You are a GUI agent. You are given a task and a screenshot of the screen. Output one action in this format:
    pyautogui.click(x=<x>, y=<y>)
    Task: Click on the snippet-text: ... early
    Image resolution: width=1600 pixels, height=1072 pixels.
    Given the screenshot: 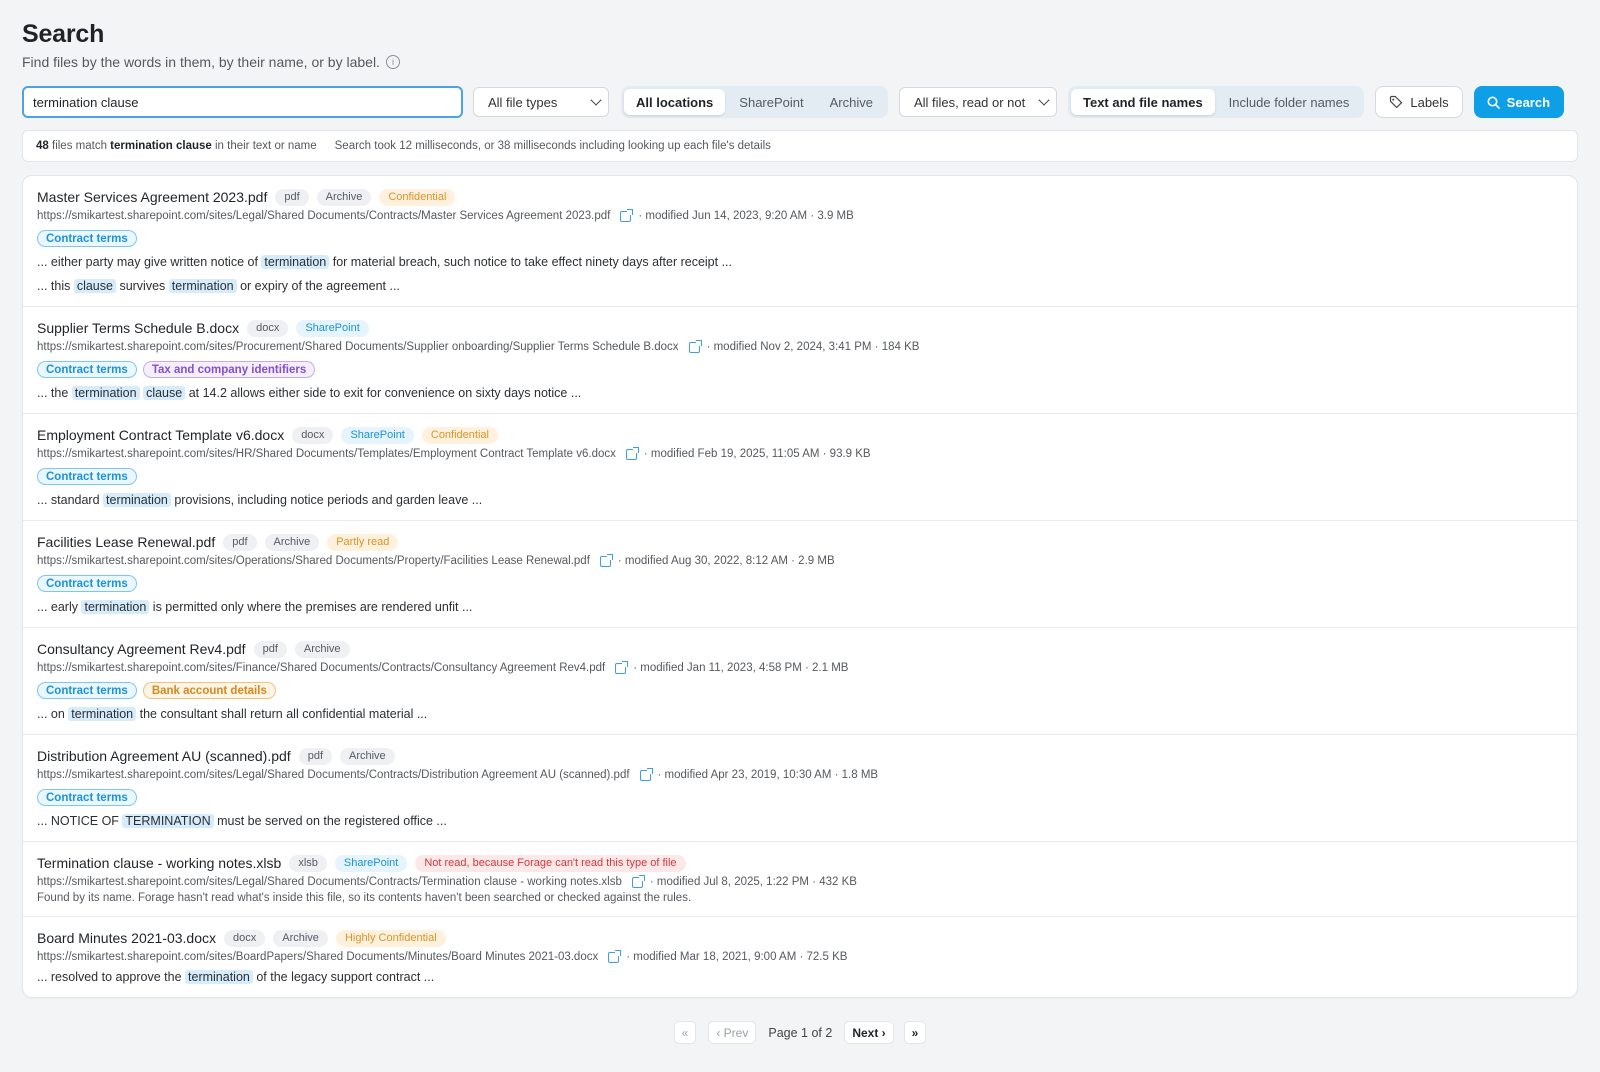 What is the action you would take?
    pyautogui.click(x=59, y=607)
    